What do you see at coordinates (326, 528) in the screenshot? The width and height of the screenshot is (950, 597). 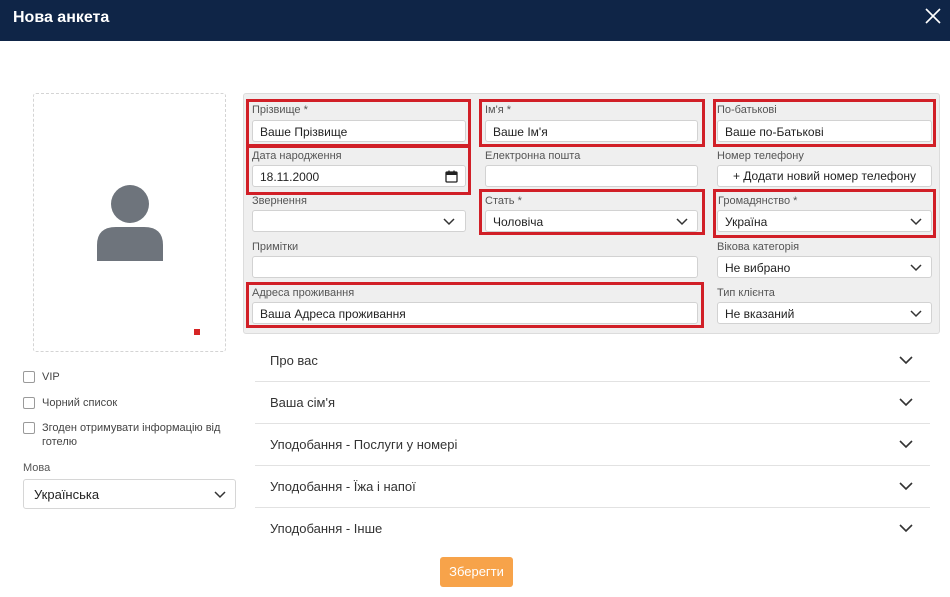 I see `section-title: Уподобання - Інше` at bounding box center [326, 528].